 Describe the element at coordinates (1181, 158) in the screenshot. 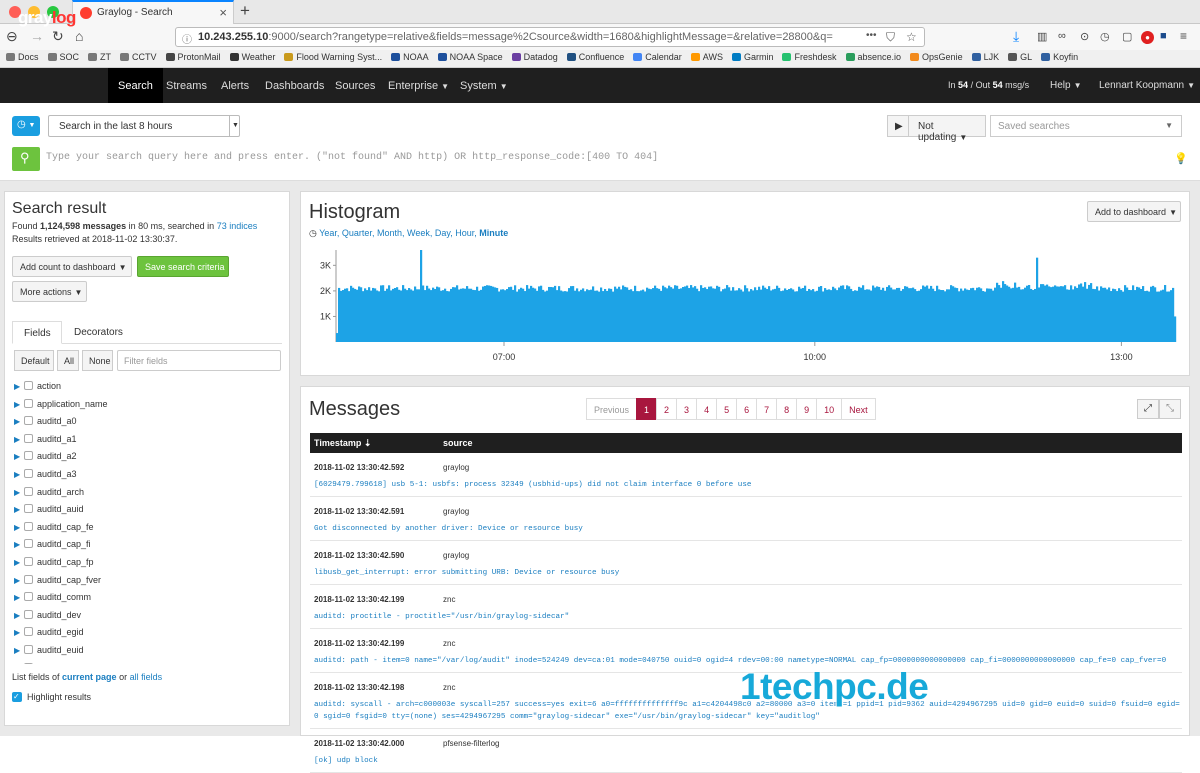

I see `lightbulb-icon: 💡` at that location.